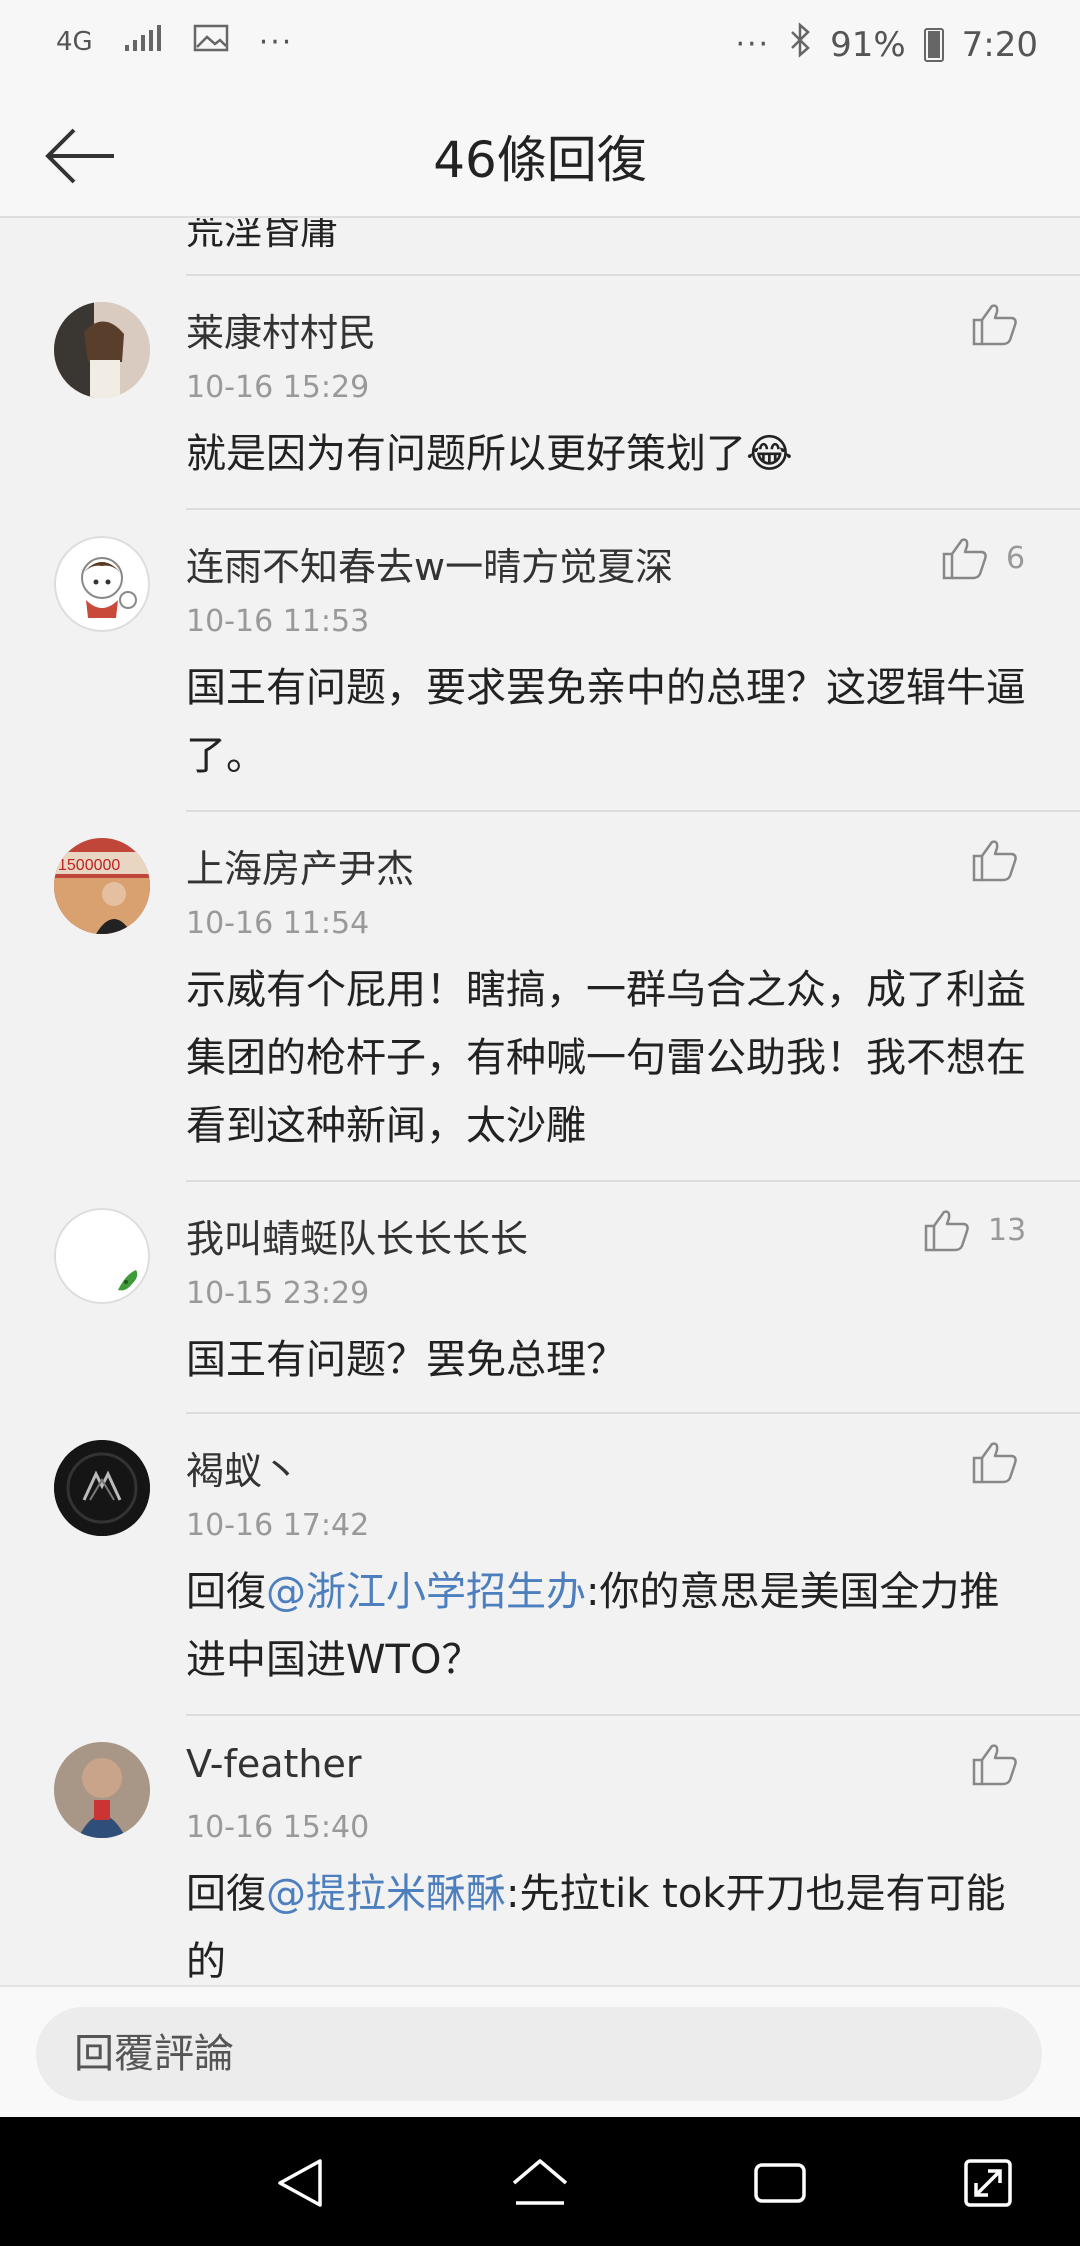 Image resolution: width=1080 pixels, height=2246 pixels. What do you see at coordinates (143, 42) in the screenshot?
I see `signal-icon` at bounding box center [143, 42].